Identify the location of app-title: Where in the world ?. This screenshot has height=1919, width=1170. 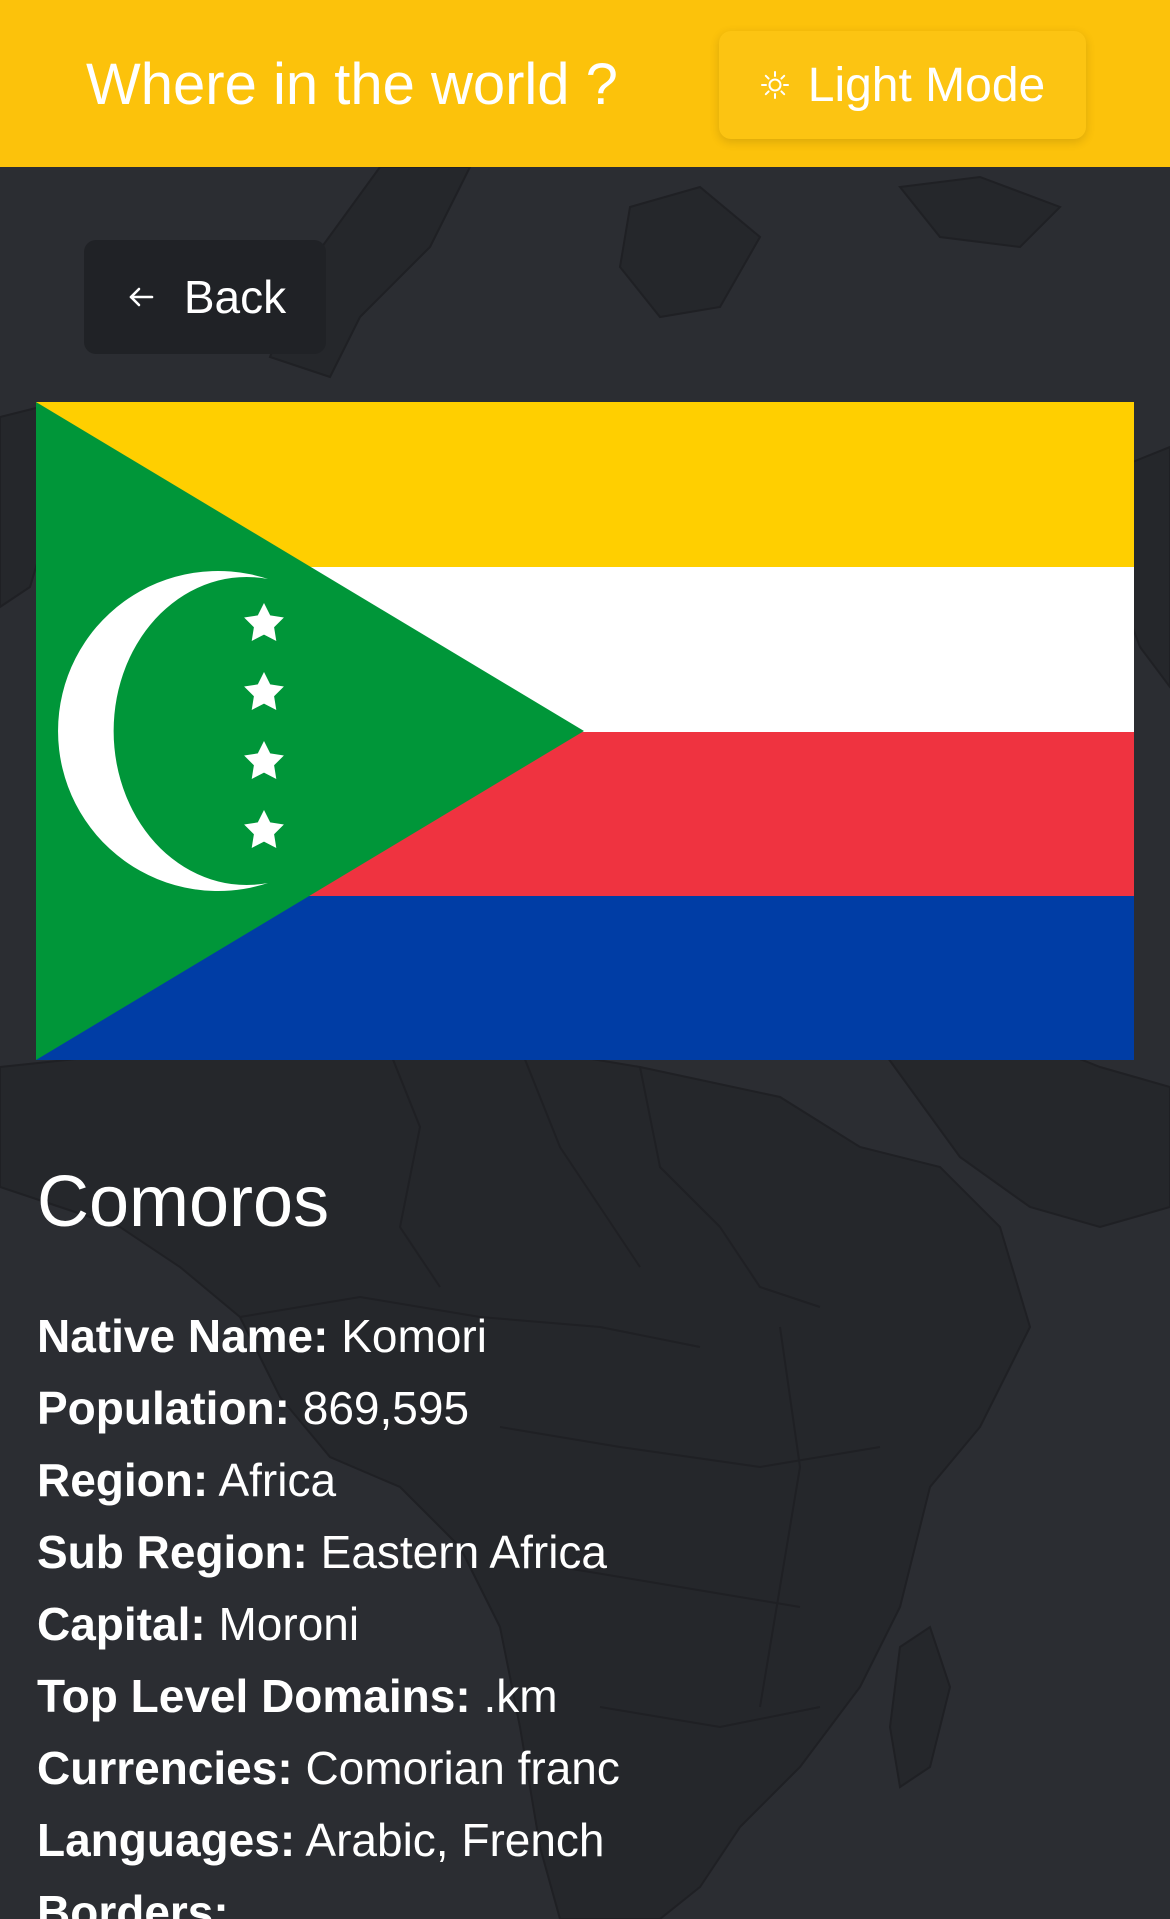
(352, 84).